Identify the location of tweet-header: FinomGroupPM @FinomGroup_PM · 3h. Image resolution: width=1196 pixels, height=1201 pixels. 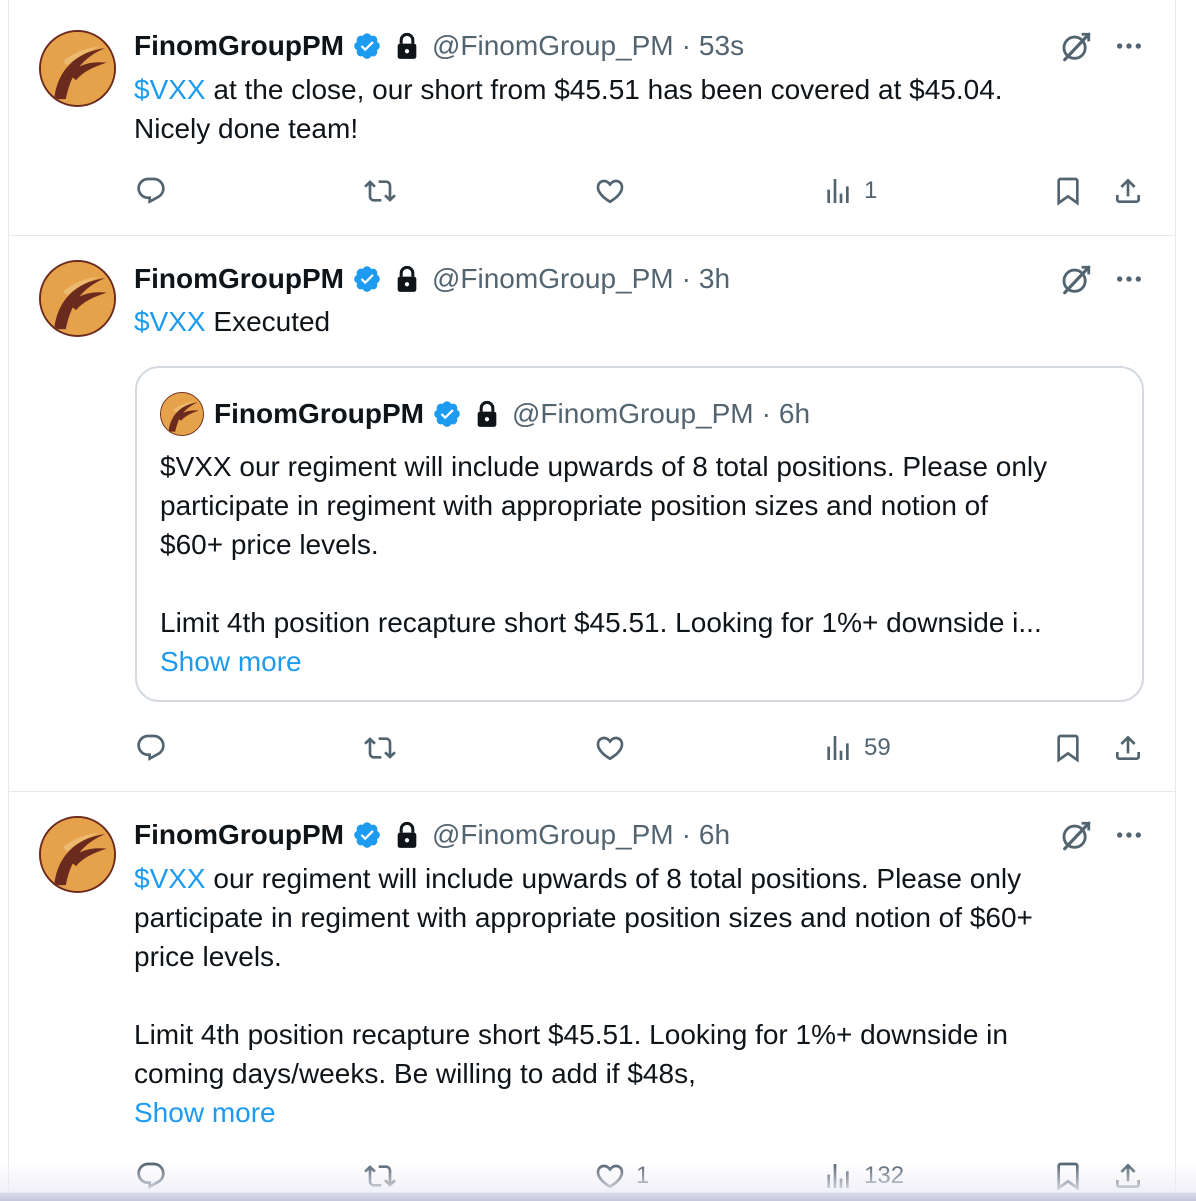
(432, 279).